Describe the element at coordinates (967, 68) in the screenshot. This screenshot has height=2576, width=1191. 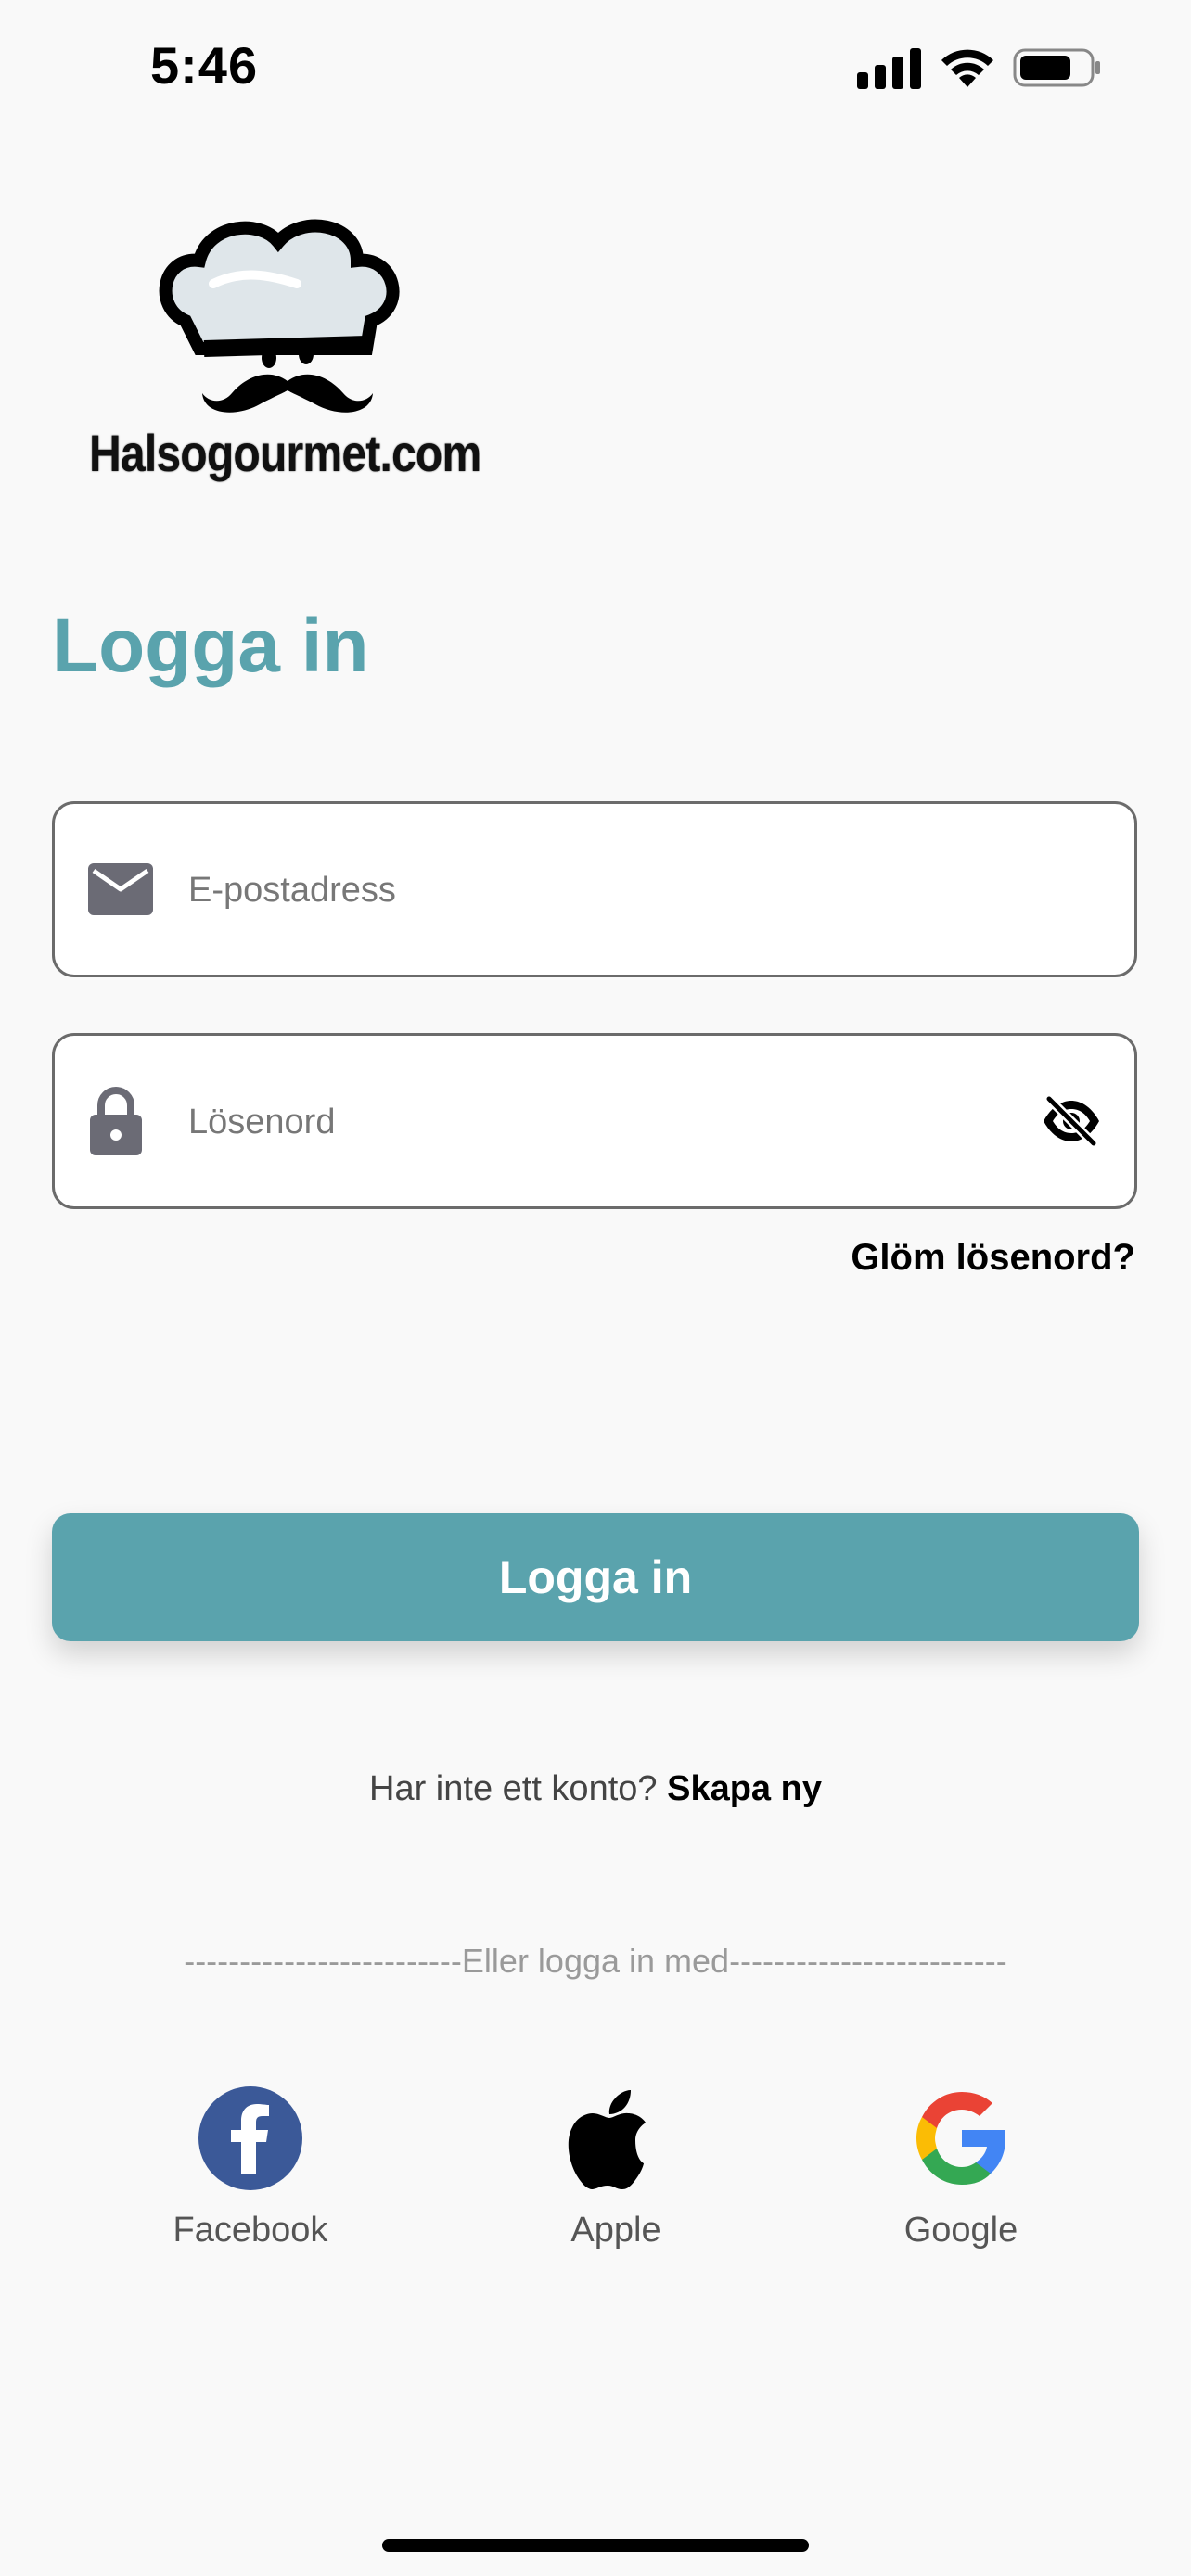
I see `wifi-icon` at that location.